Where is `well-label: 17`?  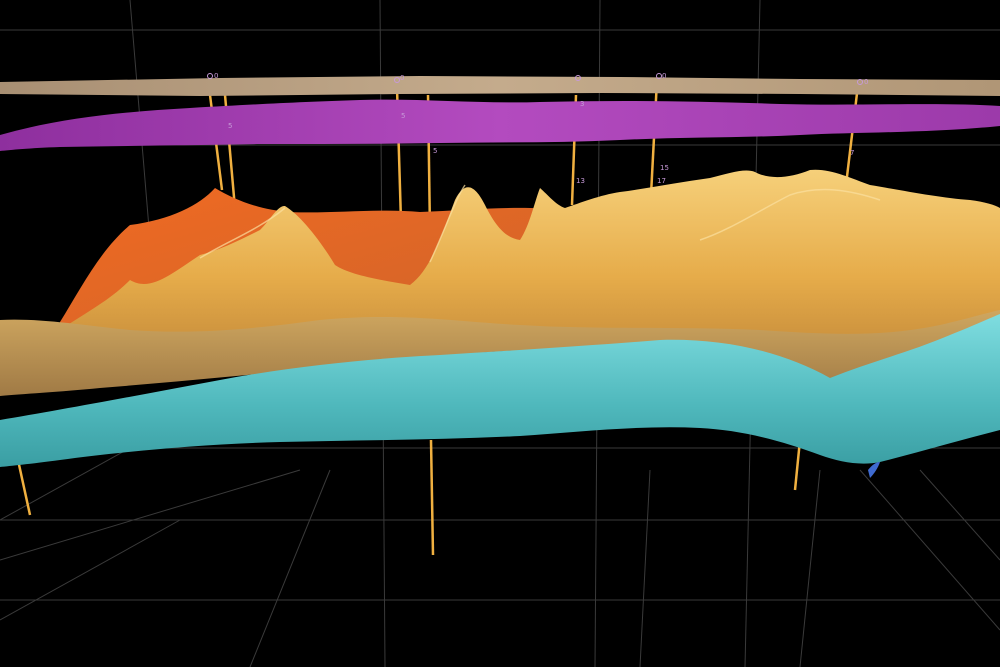 well-label: 17 is located at coordinates (661, 181).